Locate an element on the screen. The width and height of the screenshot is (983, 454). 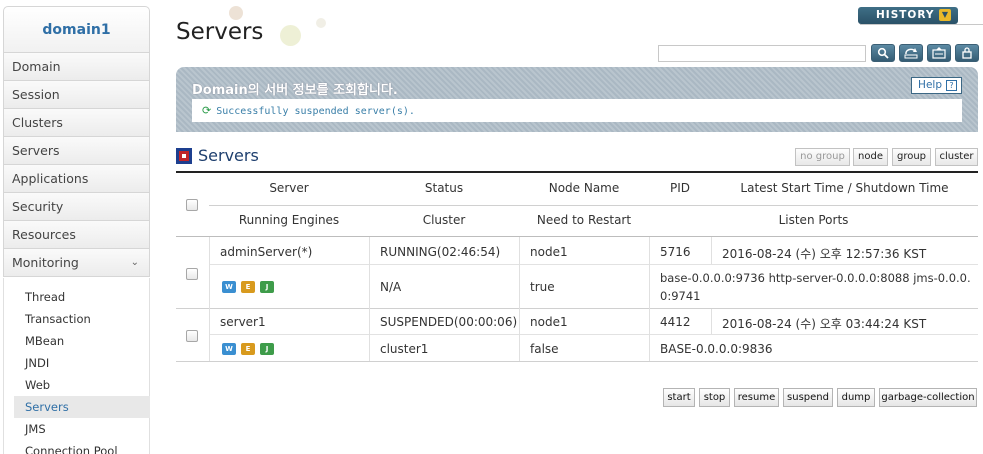
column-header-pid: PID is located at coordinates (679, 188).